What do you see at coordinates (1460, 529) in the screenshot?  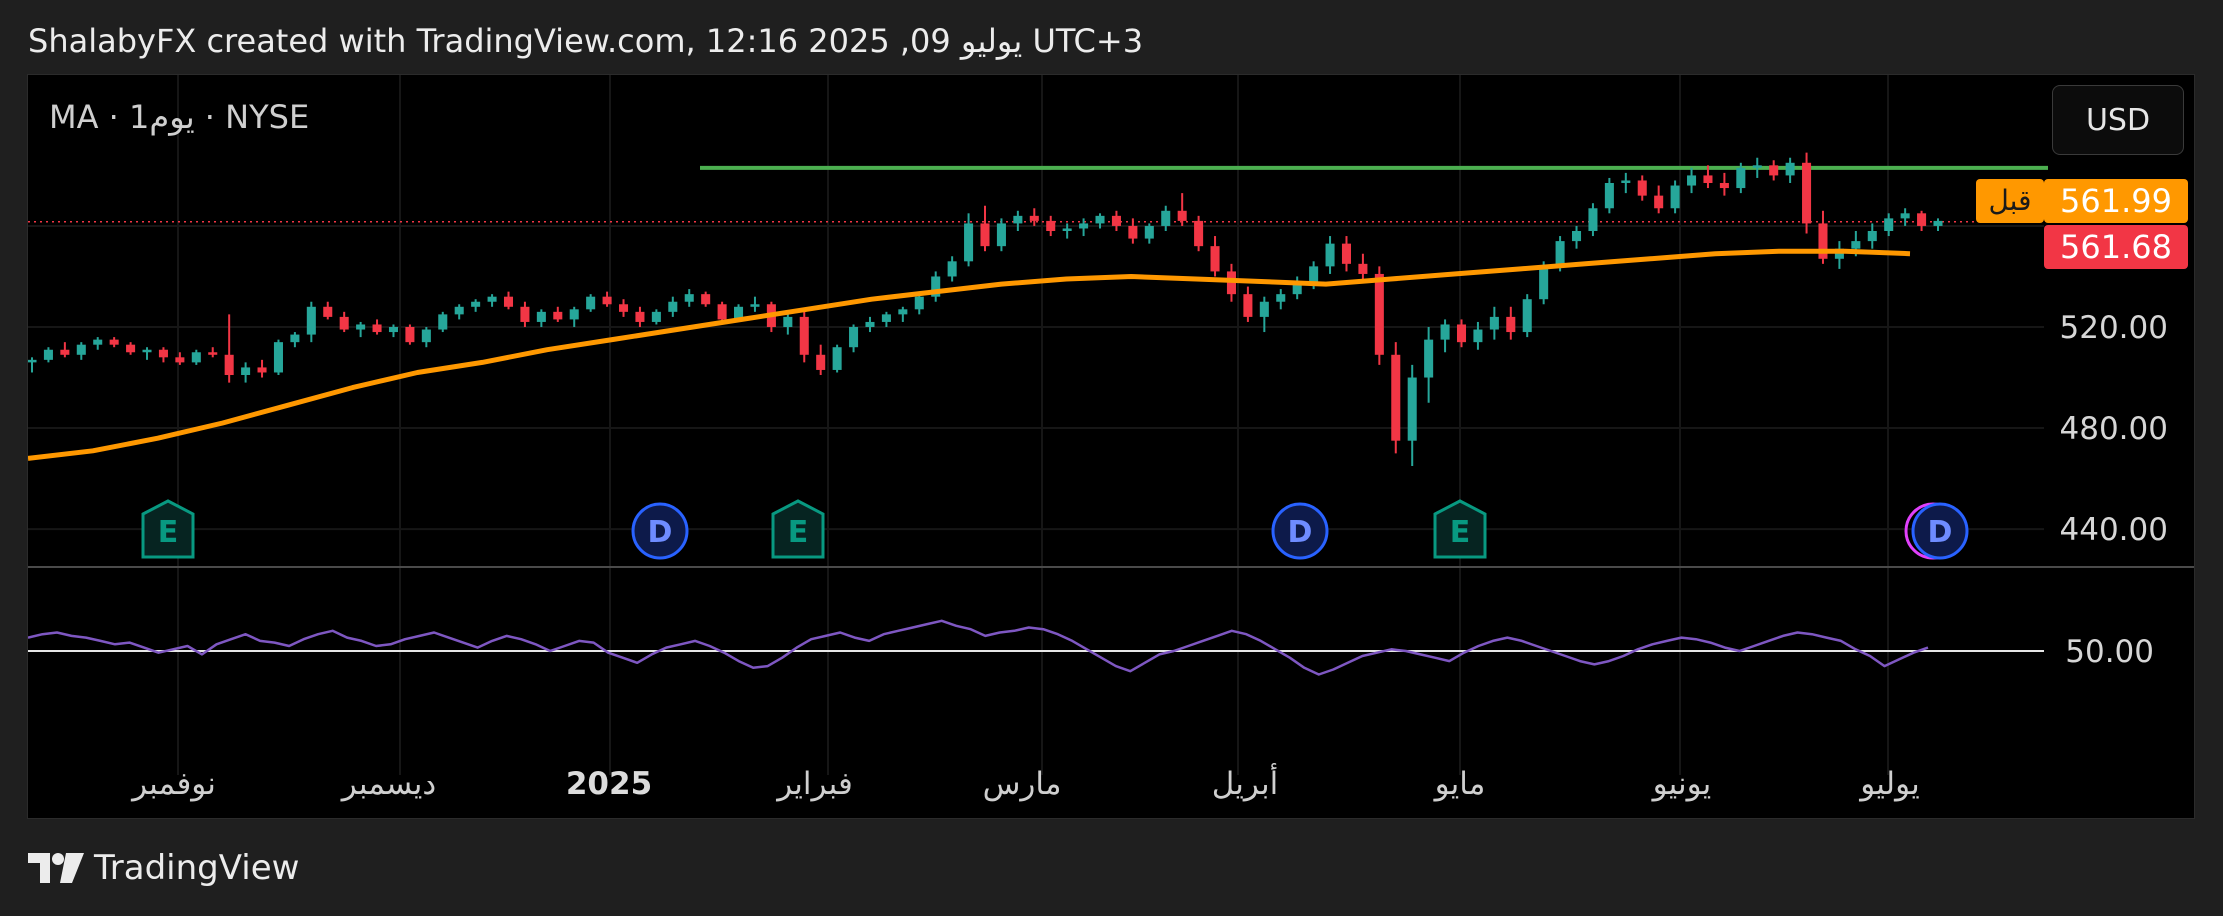 I see `earnings-marker: E` at bounding box center [1460, 529].